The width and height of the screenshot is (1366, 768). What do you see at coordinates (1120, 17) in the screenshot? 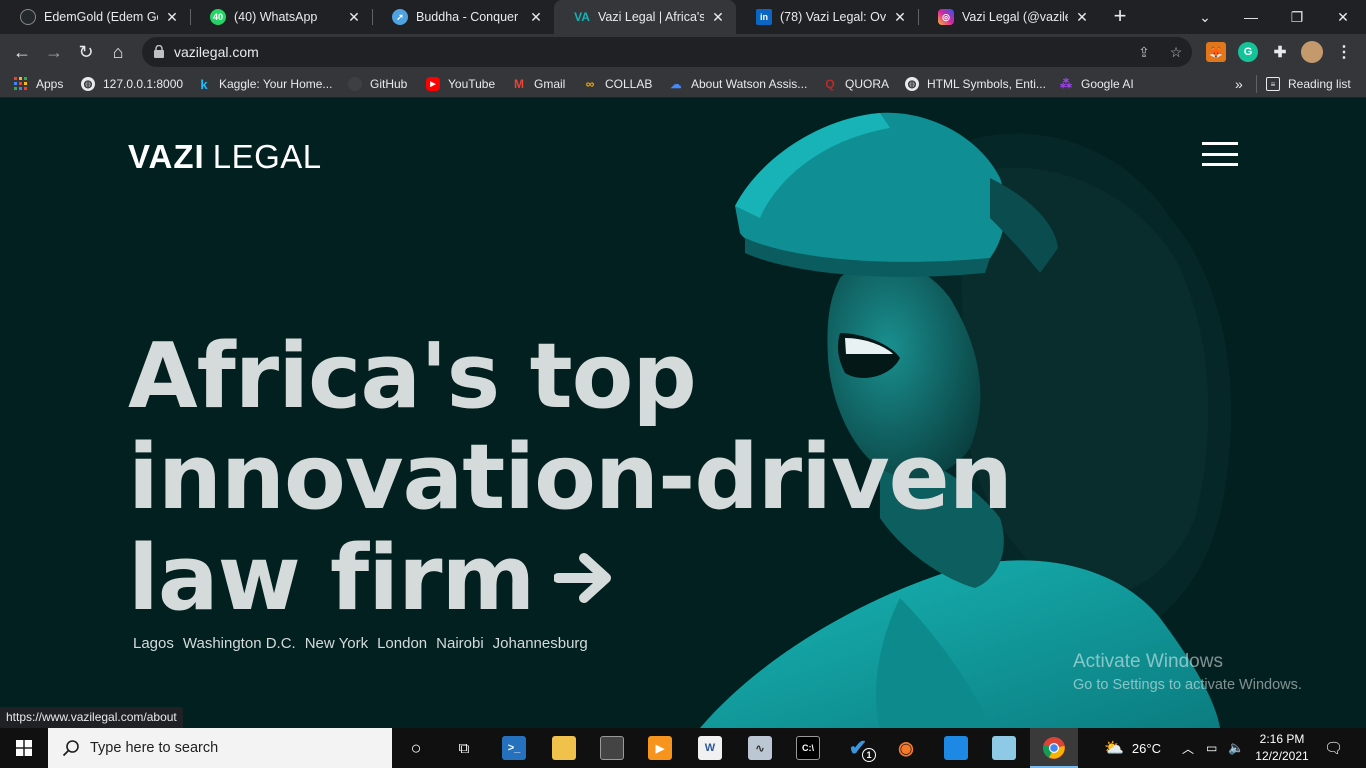
I see `new-tab-button: +` at bounding box center [1120, 17].